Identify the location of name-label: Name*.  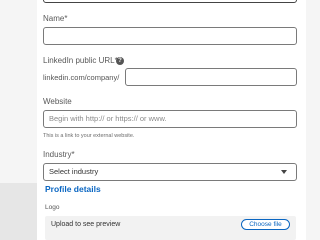
(55, 18).